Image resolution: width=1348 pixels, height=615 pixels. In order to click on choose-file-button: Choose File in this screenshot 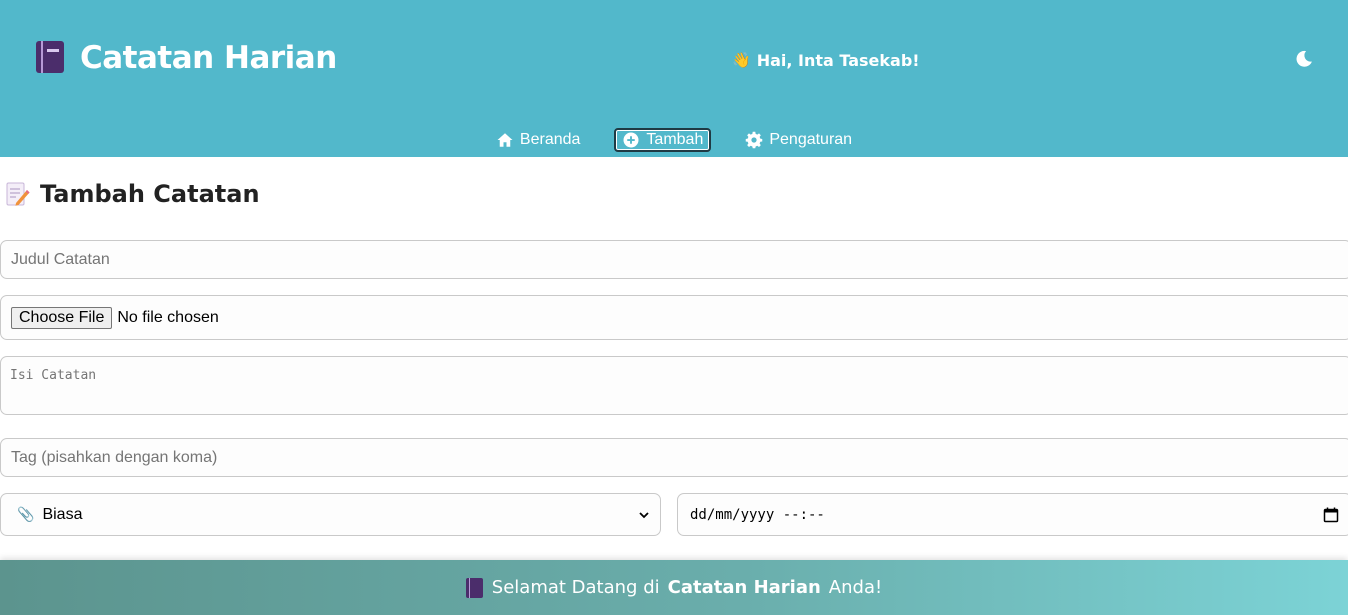, I will do `click(62, 317)`.